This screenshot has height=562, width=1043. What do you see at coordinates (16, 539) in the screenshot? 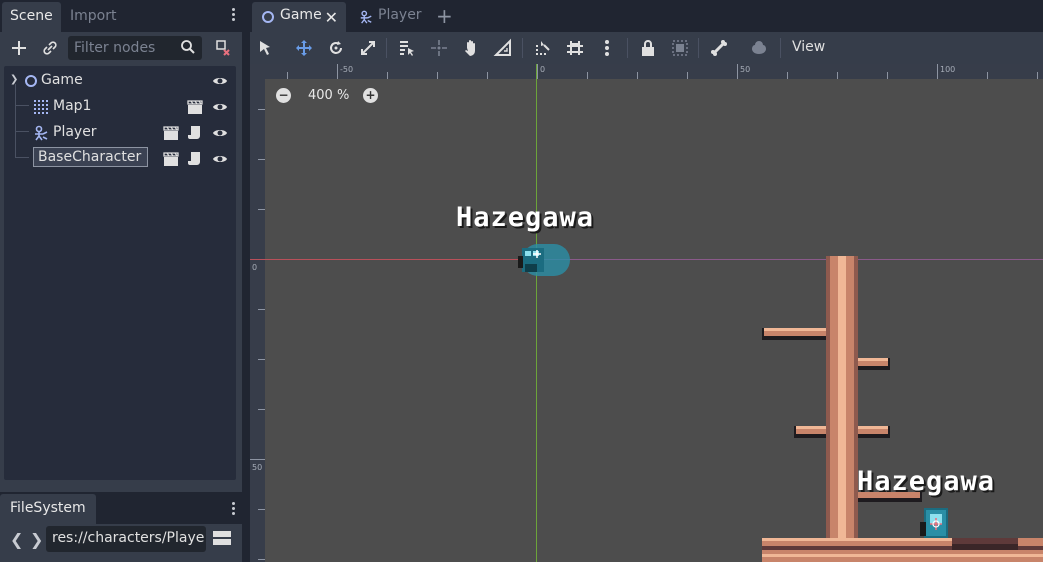
I see `back-arrow-icon: ❮` at bounding box center [16, 539].